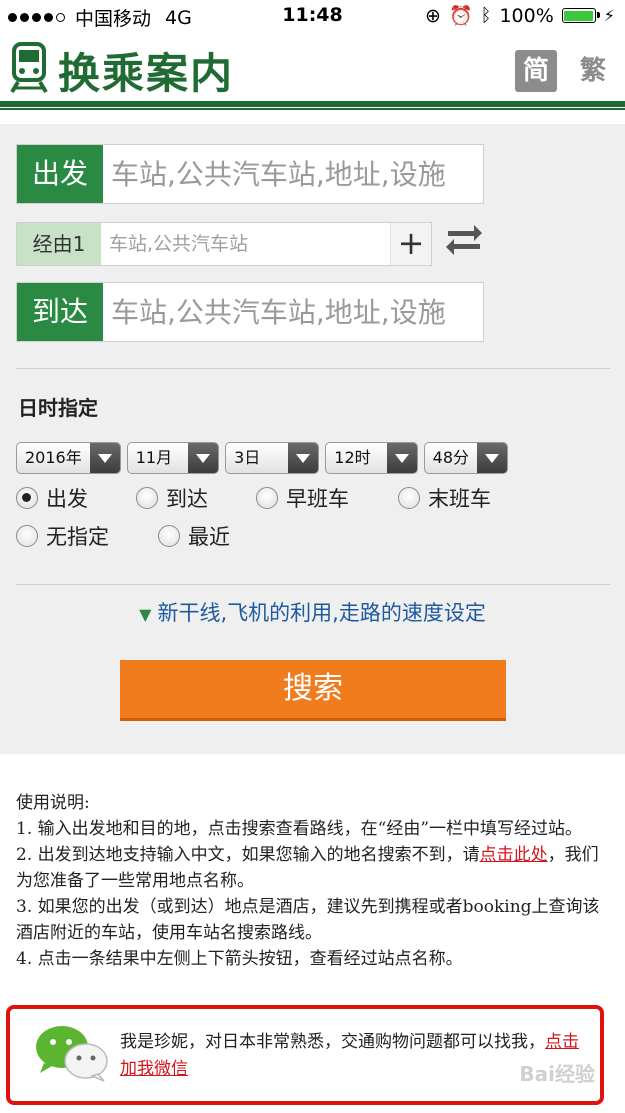  What do you see at coordinates (58, 408) in the screenshot?
I see `datetime-title: 日时指定` at bounding box center [58, 408].